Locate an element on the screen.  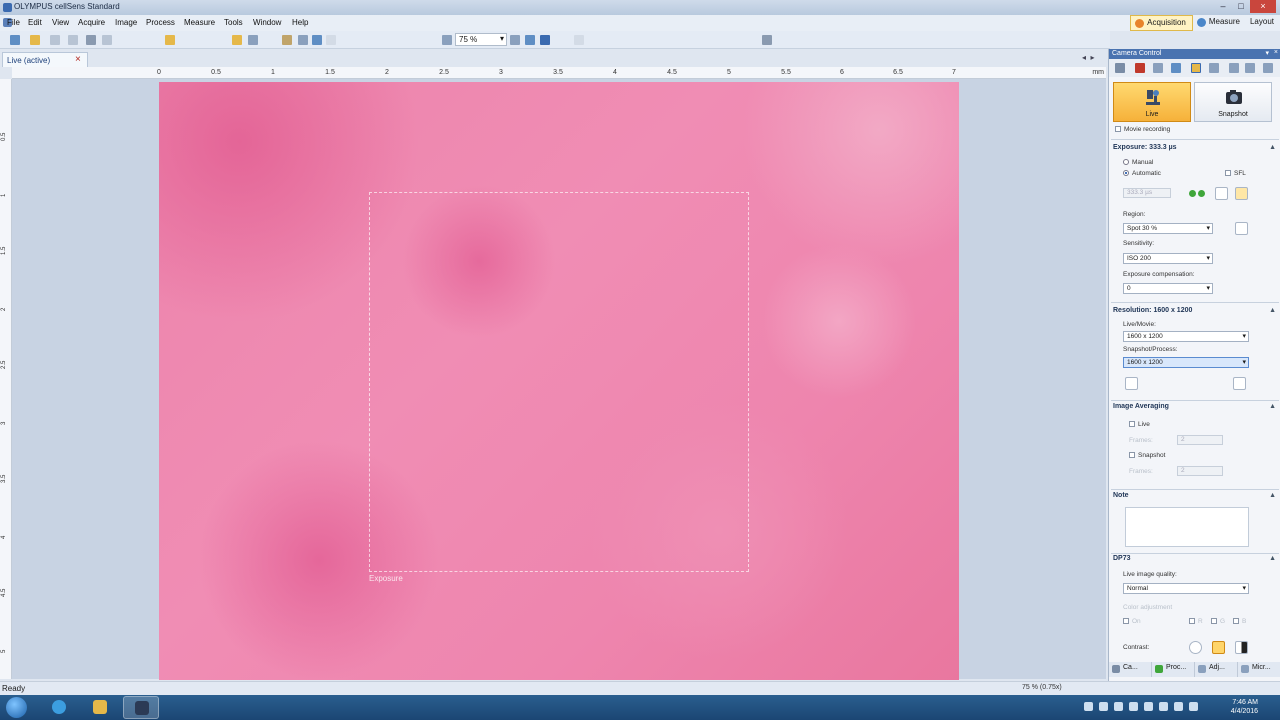
minimize-button: – is located at coordinates (1223, 6).